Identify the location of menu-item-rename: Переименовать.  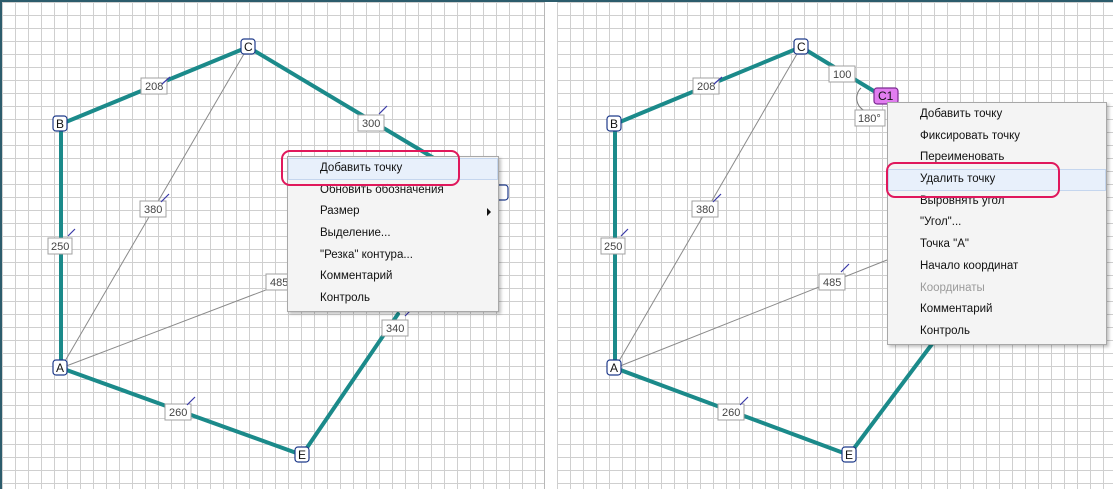
(997, 158).